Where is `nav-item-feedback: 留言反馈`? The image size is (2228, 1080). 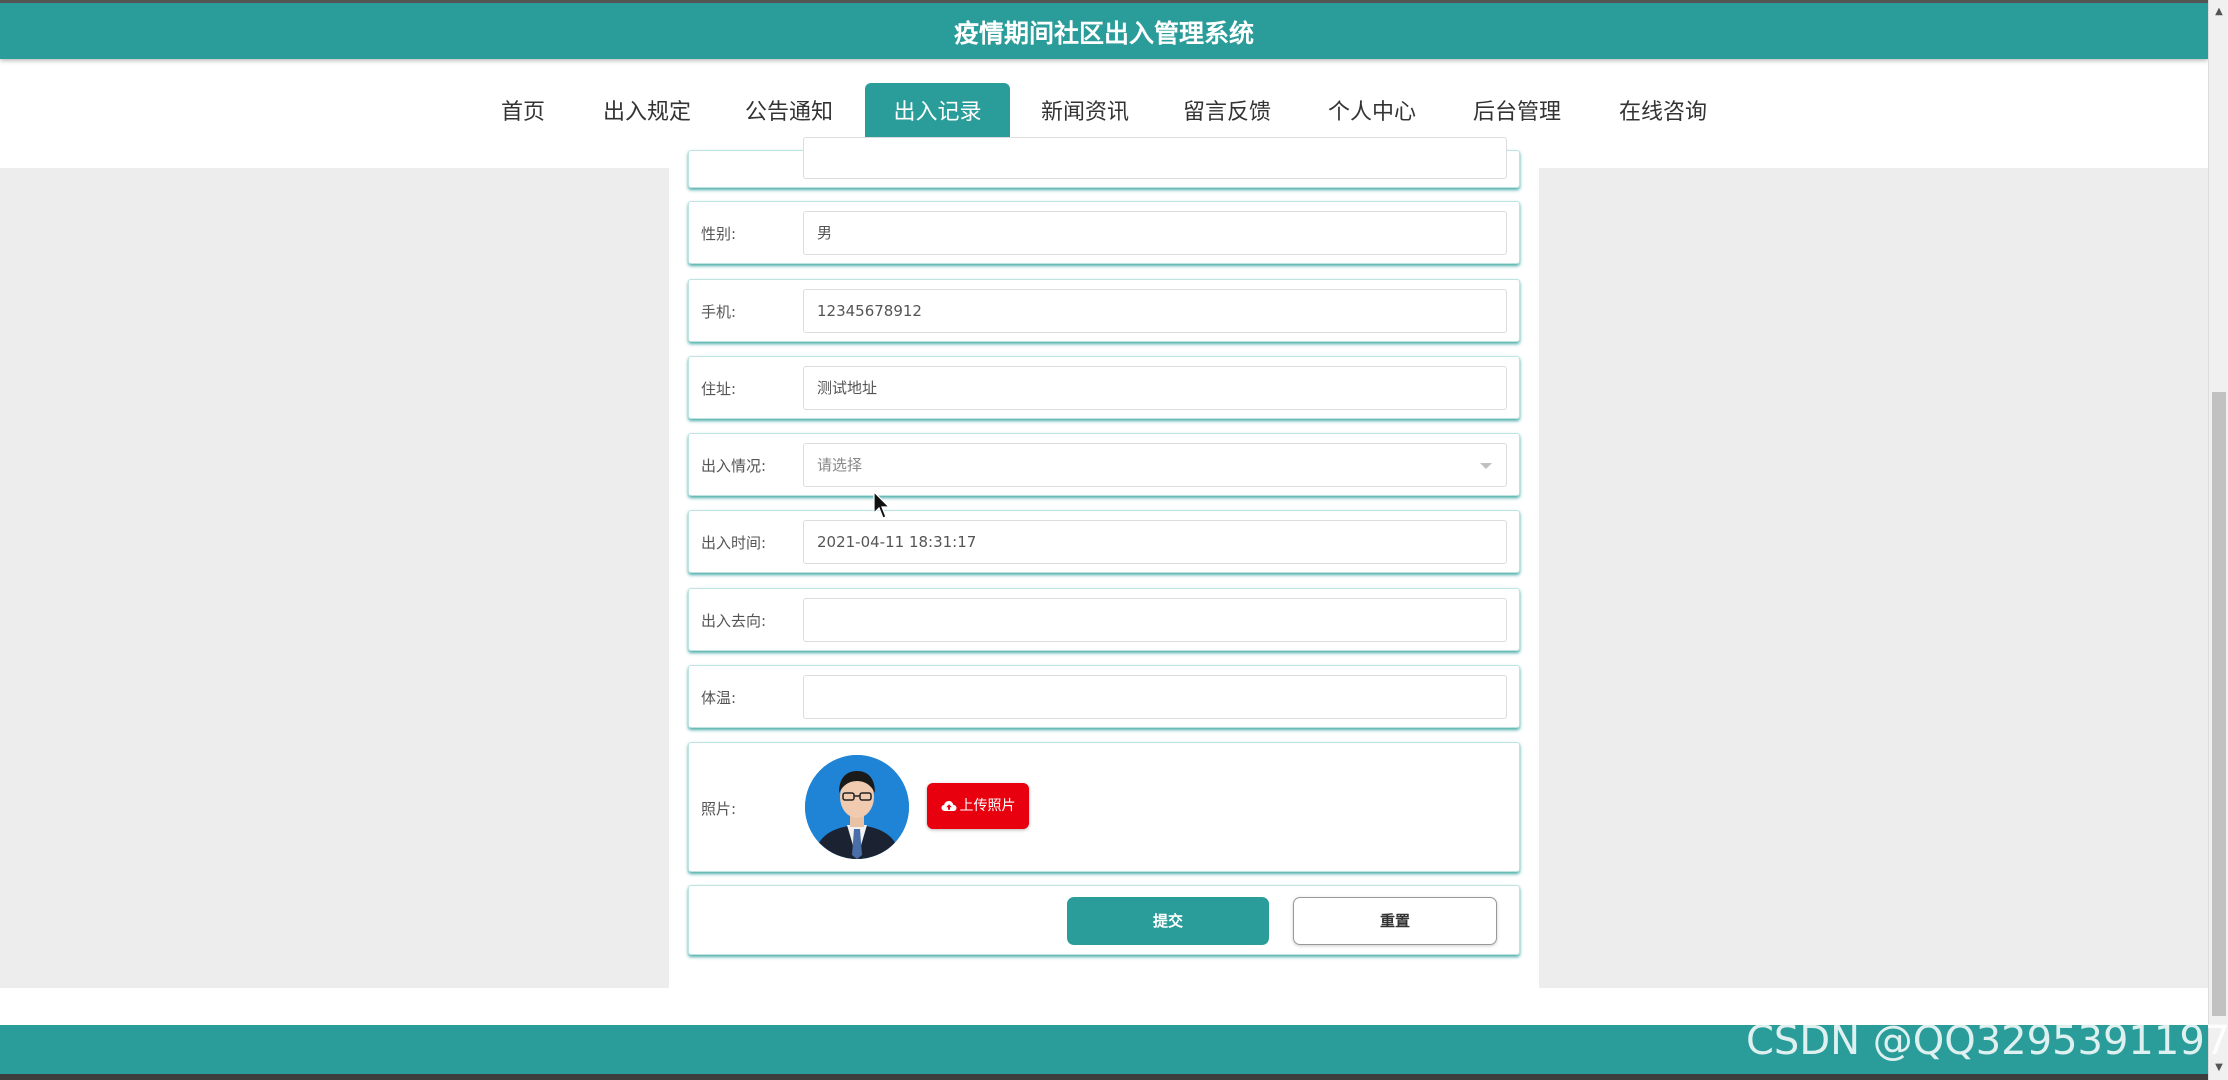
nav-item-feedback: 留言反馈 is located at coordinates (1227, 113).